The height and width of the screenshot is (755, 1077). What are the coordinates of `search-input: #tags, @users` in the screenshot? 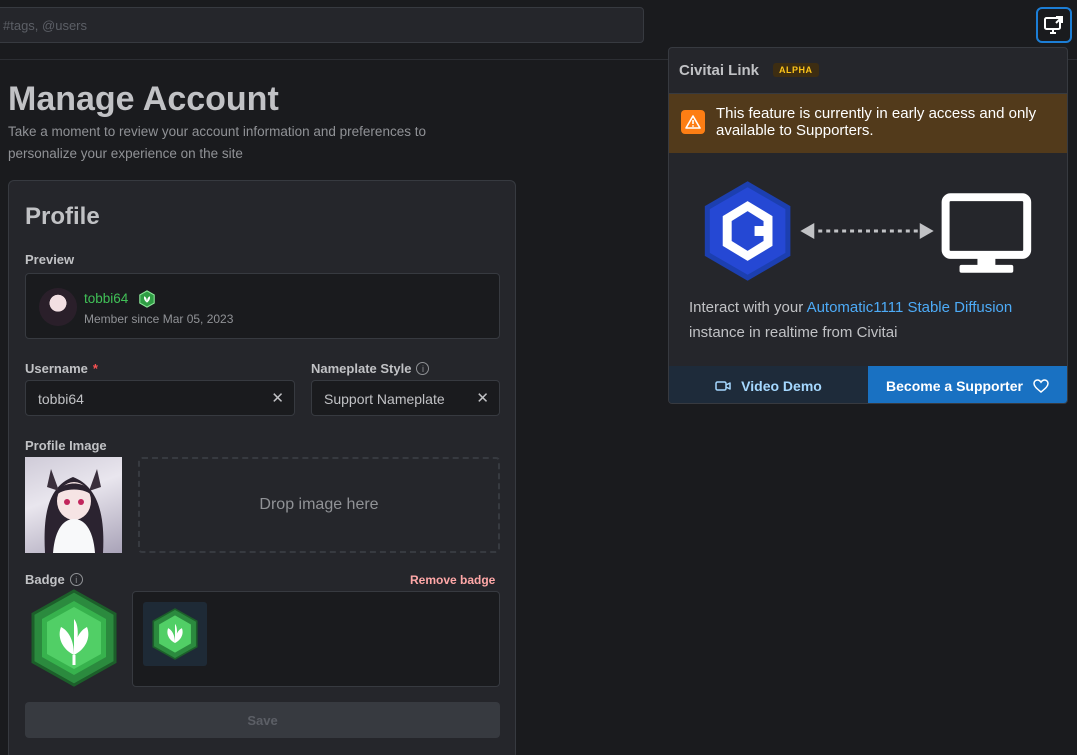 It's located at (322, 25).